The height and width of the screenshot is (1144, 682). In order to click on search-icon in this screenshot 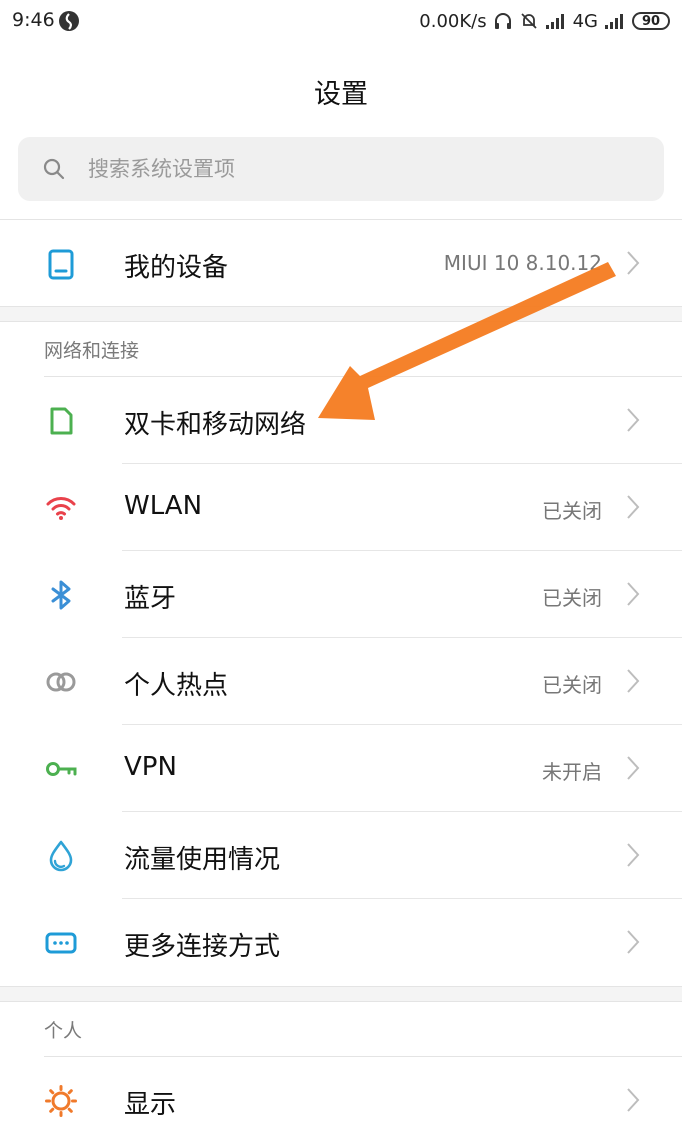, I will do `click(54, 169)`.